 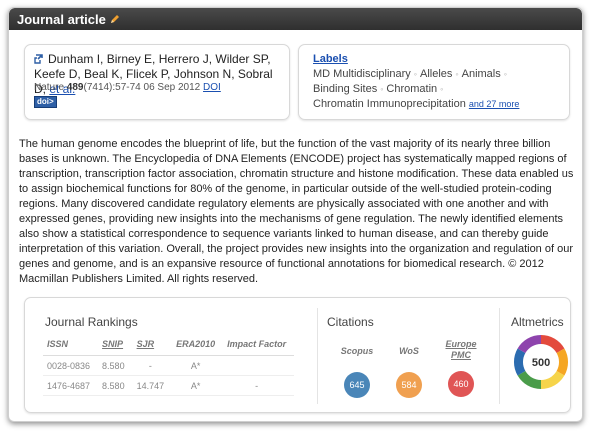 I want to click on citation-source-label: WoS, so click(x=409, y=351).